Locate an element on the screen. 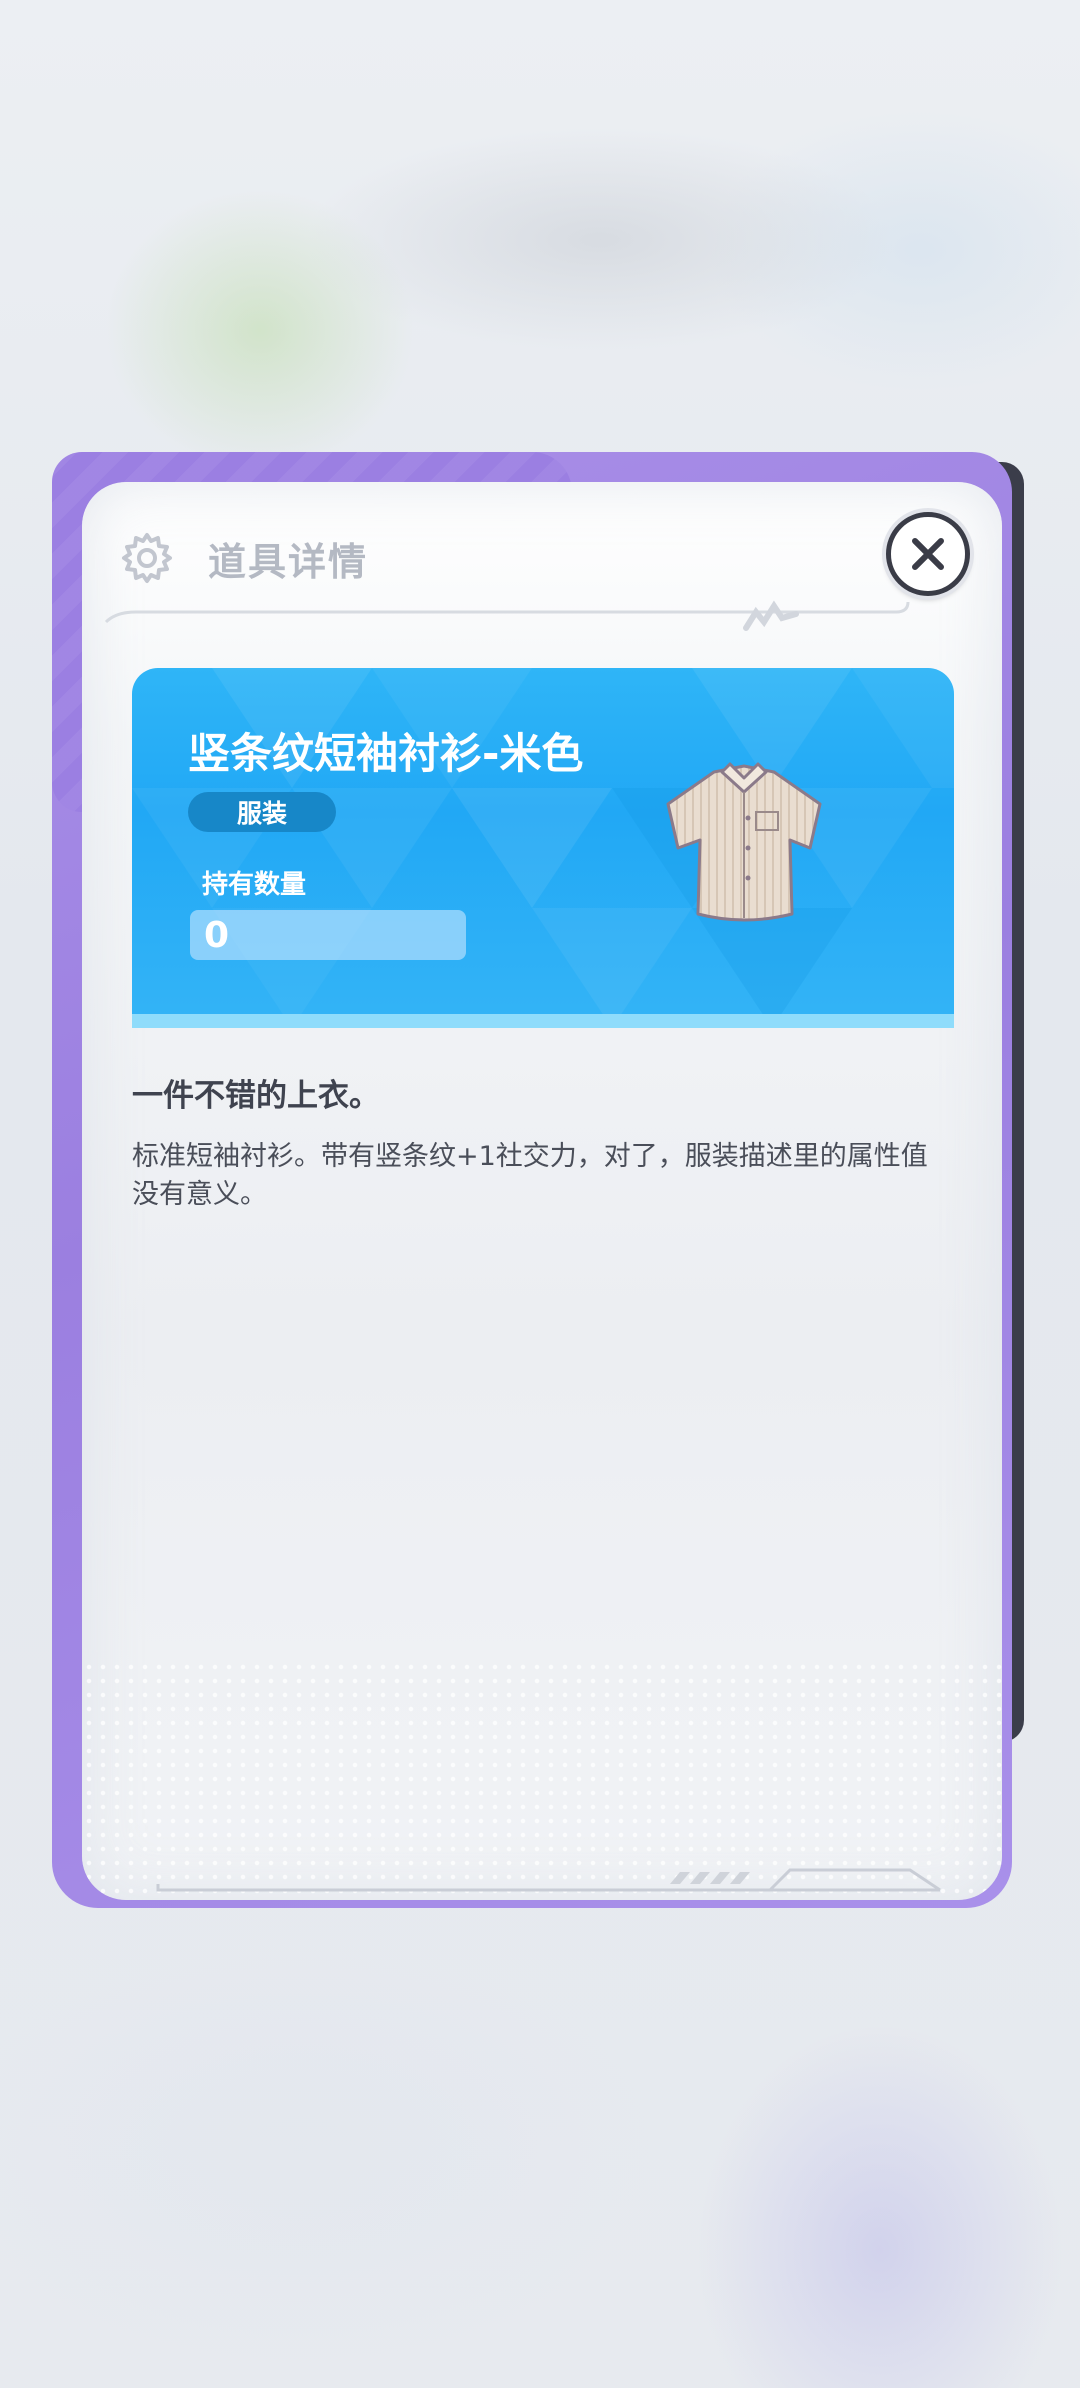 This screenshot has height=2388, width=1080. dialog-header: 道具详情 is located at coordinates (244, 558).